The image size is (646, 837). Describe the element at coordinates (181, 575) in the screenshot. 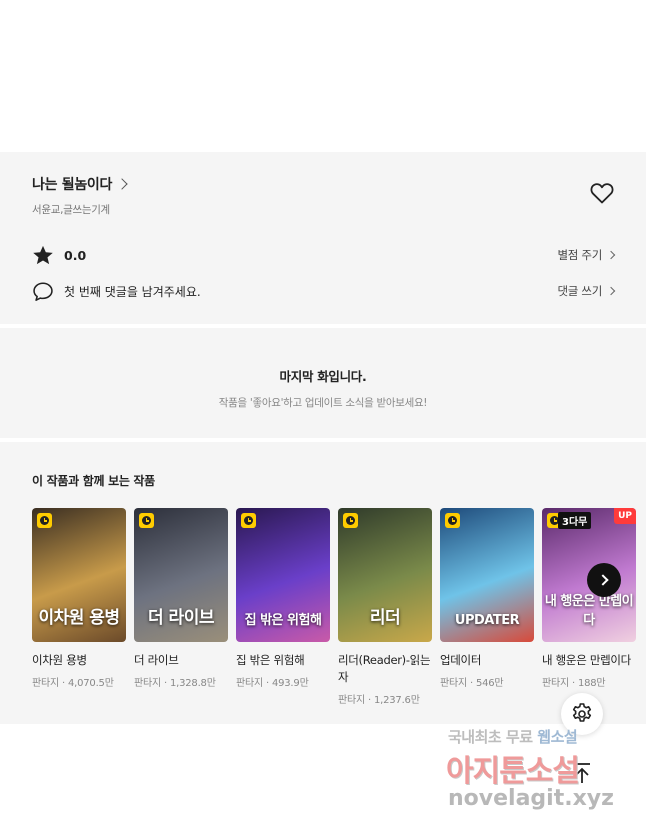

I see `cover-image: 더 라이브` at that location.